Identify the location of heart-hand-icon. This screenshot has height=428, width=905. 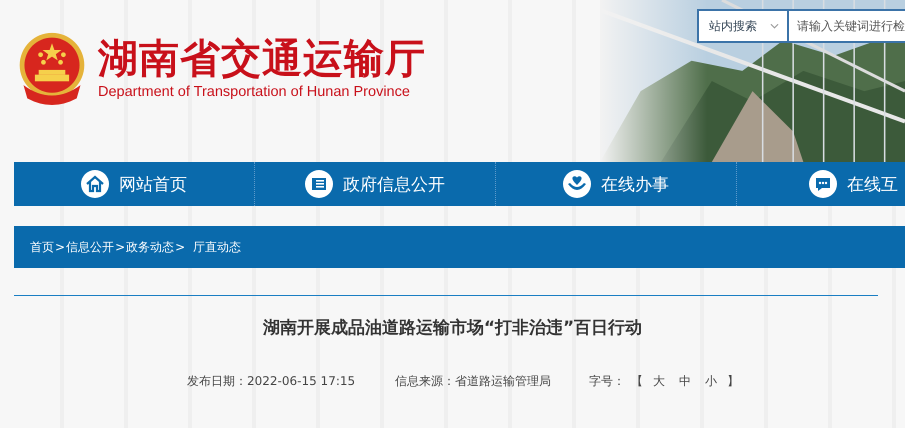
(577, 184).